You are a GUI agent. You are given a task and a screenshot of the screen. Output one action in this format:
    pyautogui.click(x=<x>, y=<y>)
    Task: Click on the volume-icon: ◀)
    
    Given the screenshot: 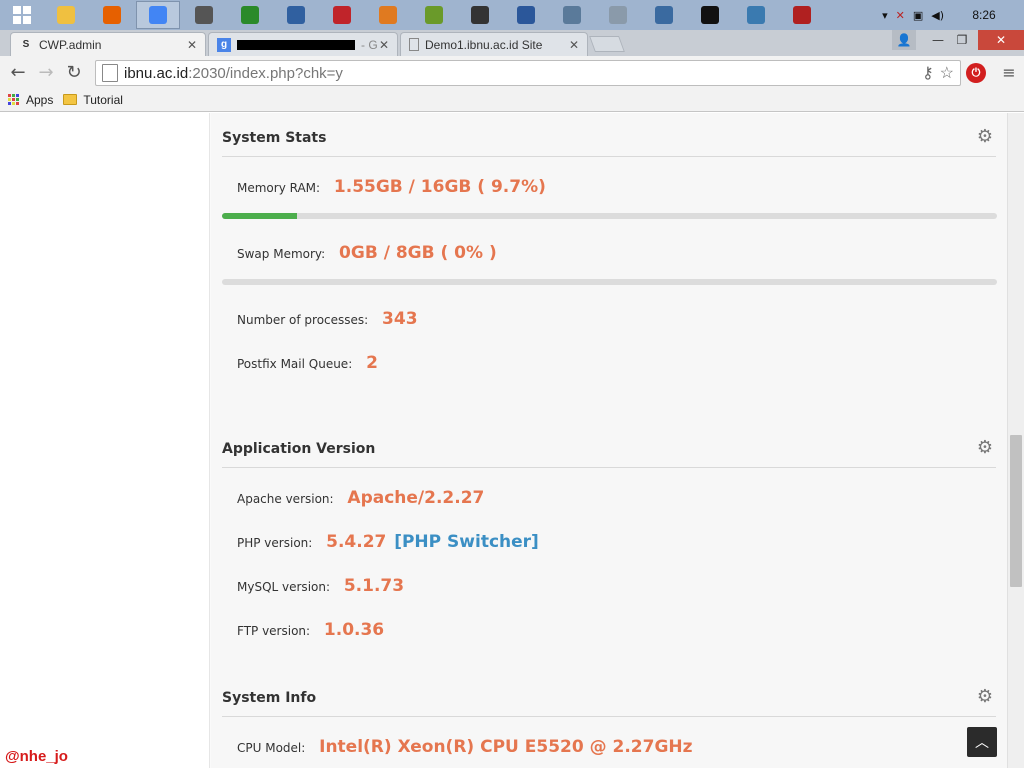 What is the action you would take?
    pyautogui.click(x=937, y=15)
    